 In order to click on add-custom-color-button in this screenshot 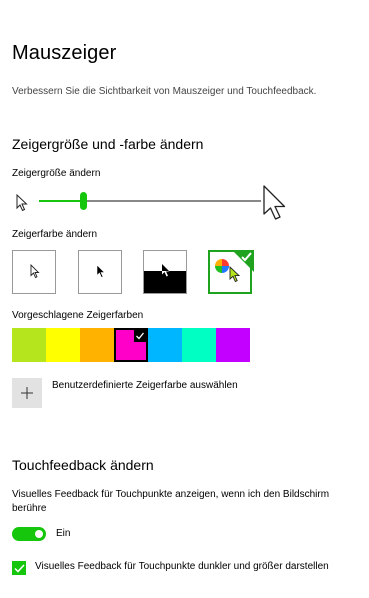, I will do `click(27, 393)`.